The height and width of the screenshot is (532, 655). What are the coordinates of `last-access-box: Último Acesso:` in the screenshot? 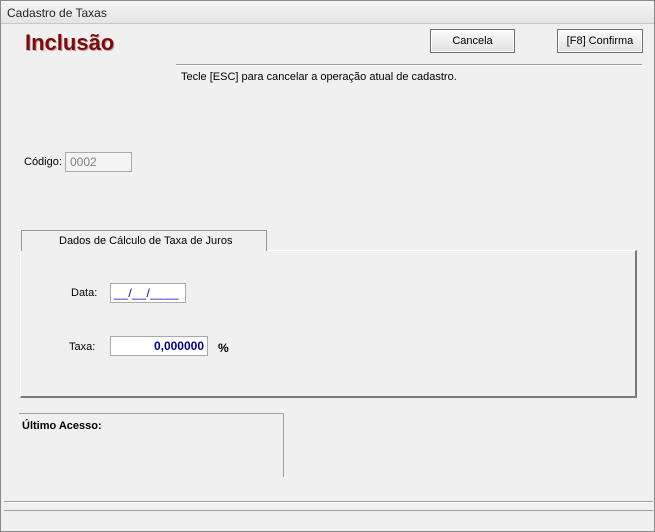 It's located at (151, 445).